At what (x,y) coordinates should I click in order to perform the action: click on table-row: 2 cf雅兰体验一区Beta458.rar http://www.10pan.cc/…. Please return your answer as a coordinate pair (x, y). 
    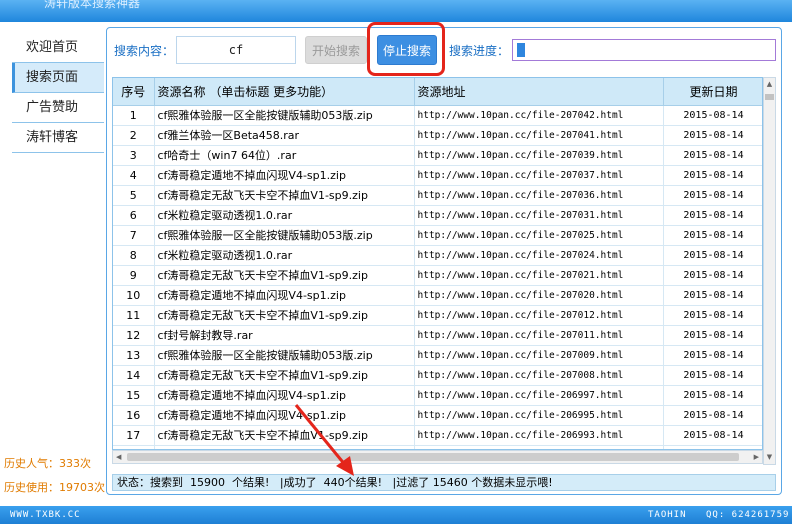
    Looking at the image, I should click on (437, 135).